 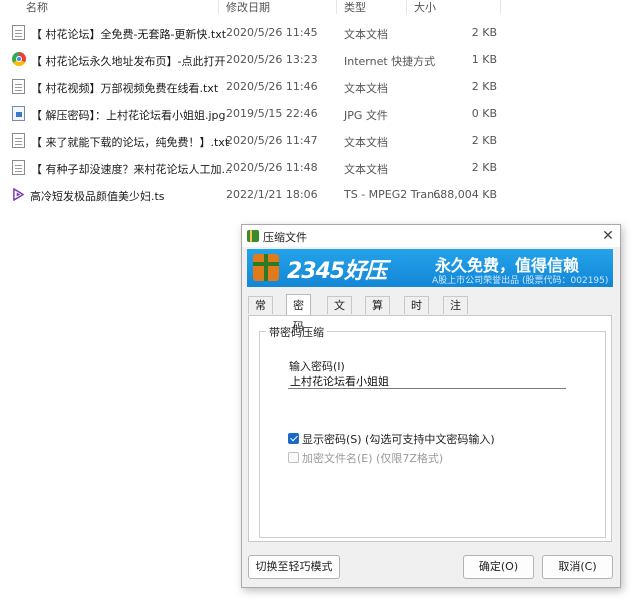 What do you see at coordinates (97, 196) in the screenshot?
I see `file-name: 高冷短发极品颜值美少妇.ts` at bounding box center [97, 196].